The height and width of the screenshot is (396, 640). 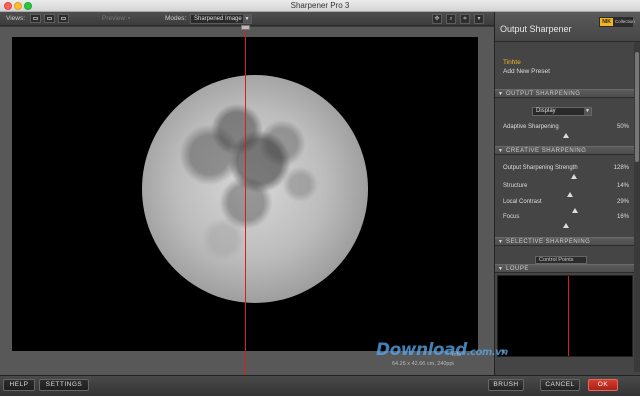 I want to click on info-icon: ▾, so click(x=479, y=19).